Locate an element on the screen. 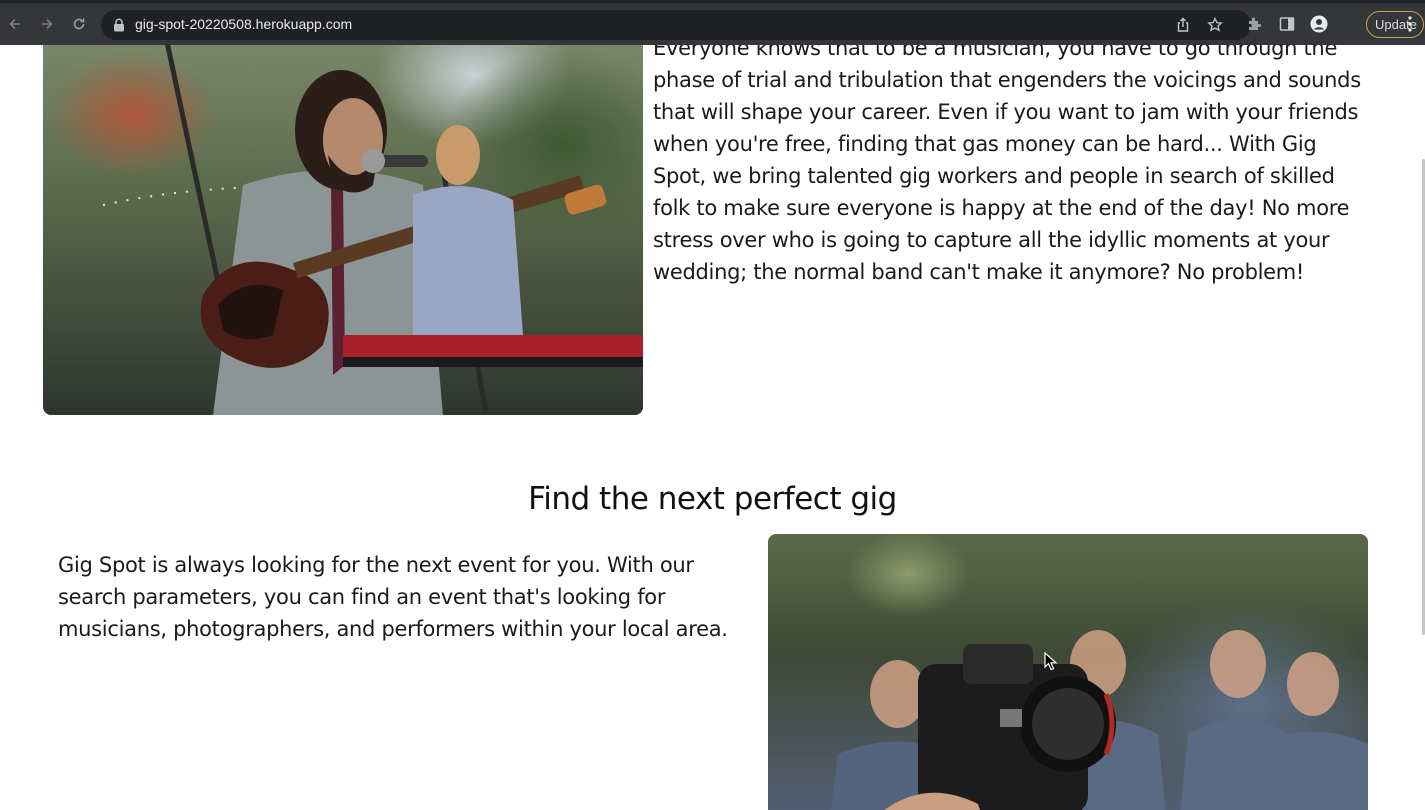 This screenshot has height=810, width=1425. forward-button is located at coordinates (47, 24).